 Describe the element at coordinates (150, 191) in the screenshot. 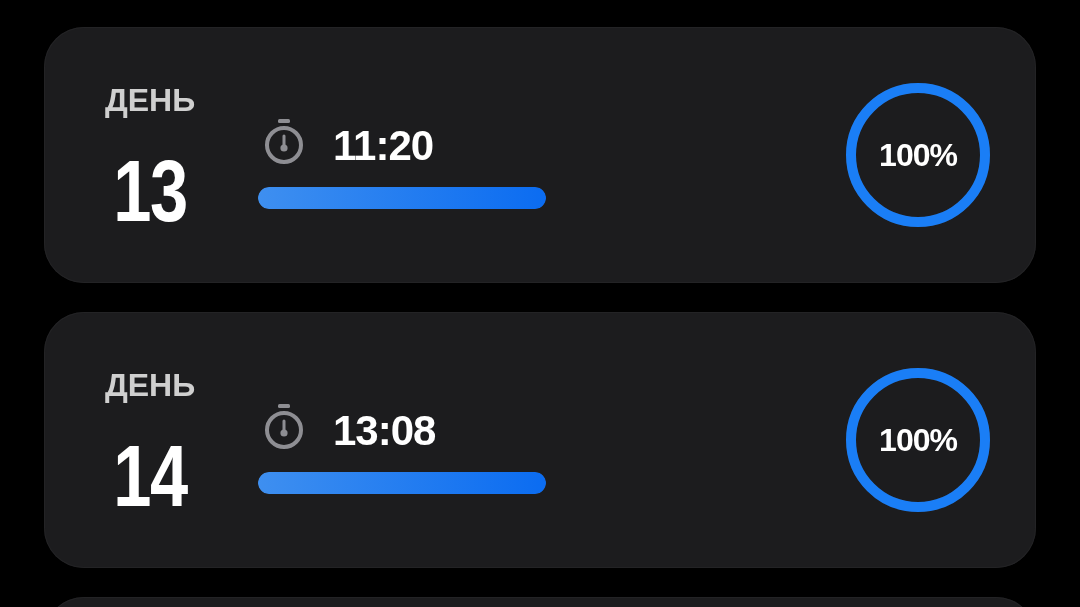

I see `day-number: 13` at that location.